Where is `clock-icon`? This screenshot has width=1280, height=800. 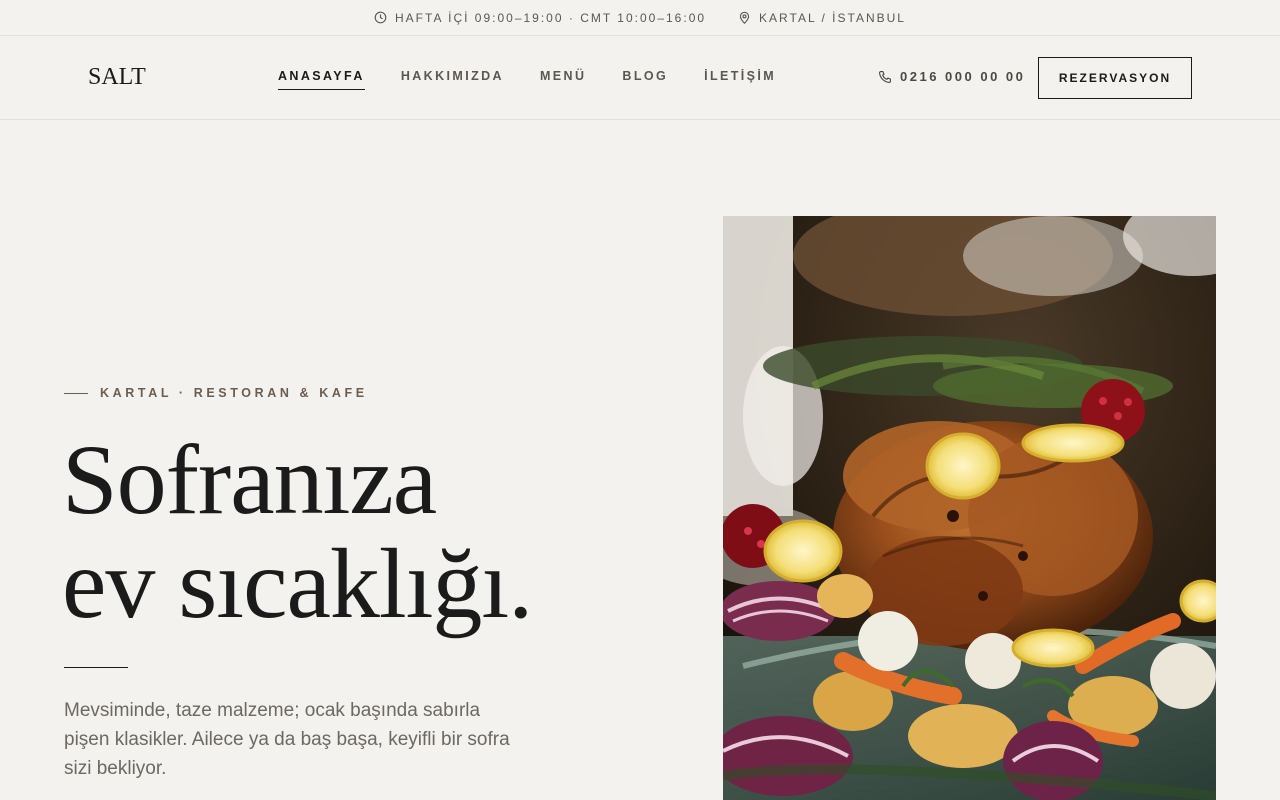
clock-icon is located at coordinates (380, 17).